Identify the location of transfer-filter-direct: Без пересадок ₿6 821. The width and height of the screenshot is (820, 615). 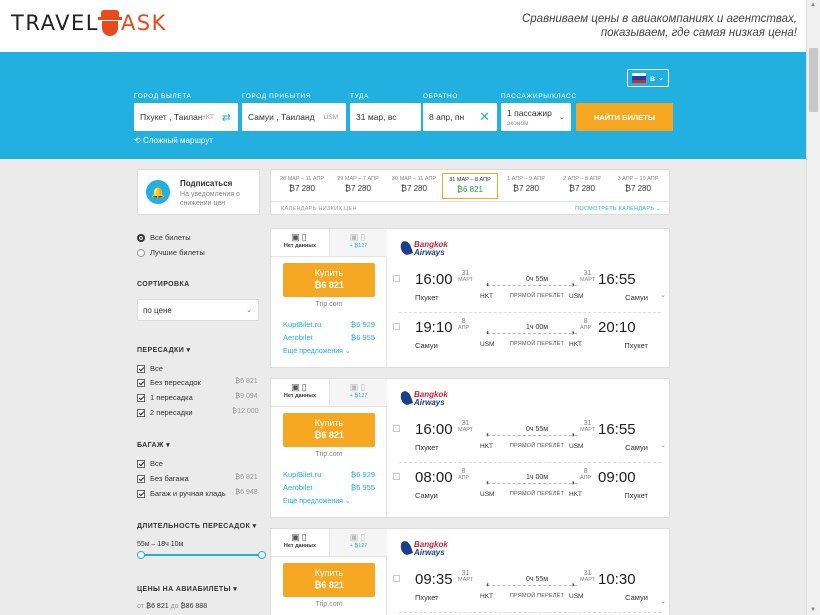
(198, 383).